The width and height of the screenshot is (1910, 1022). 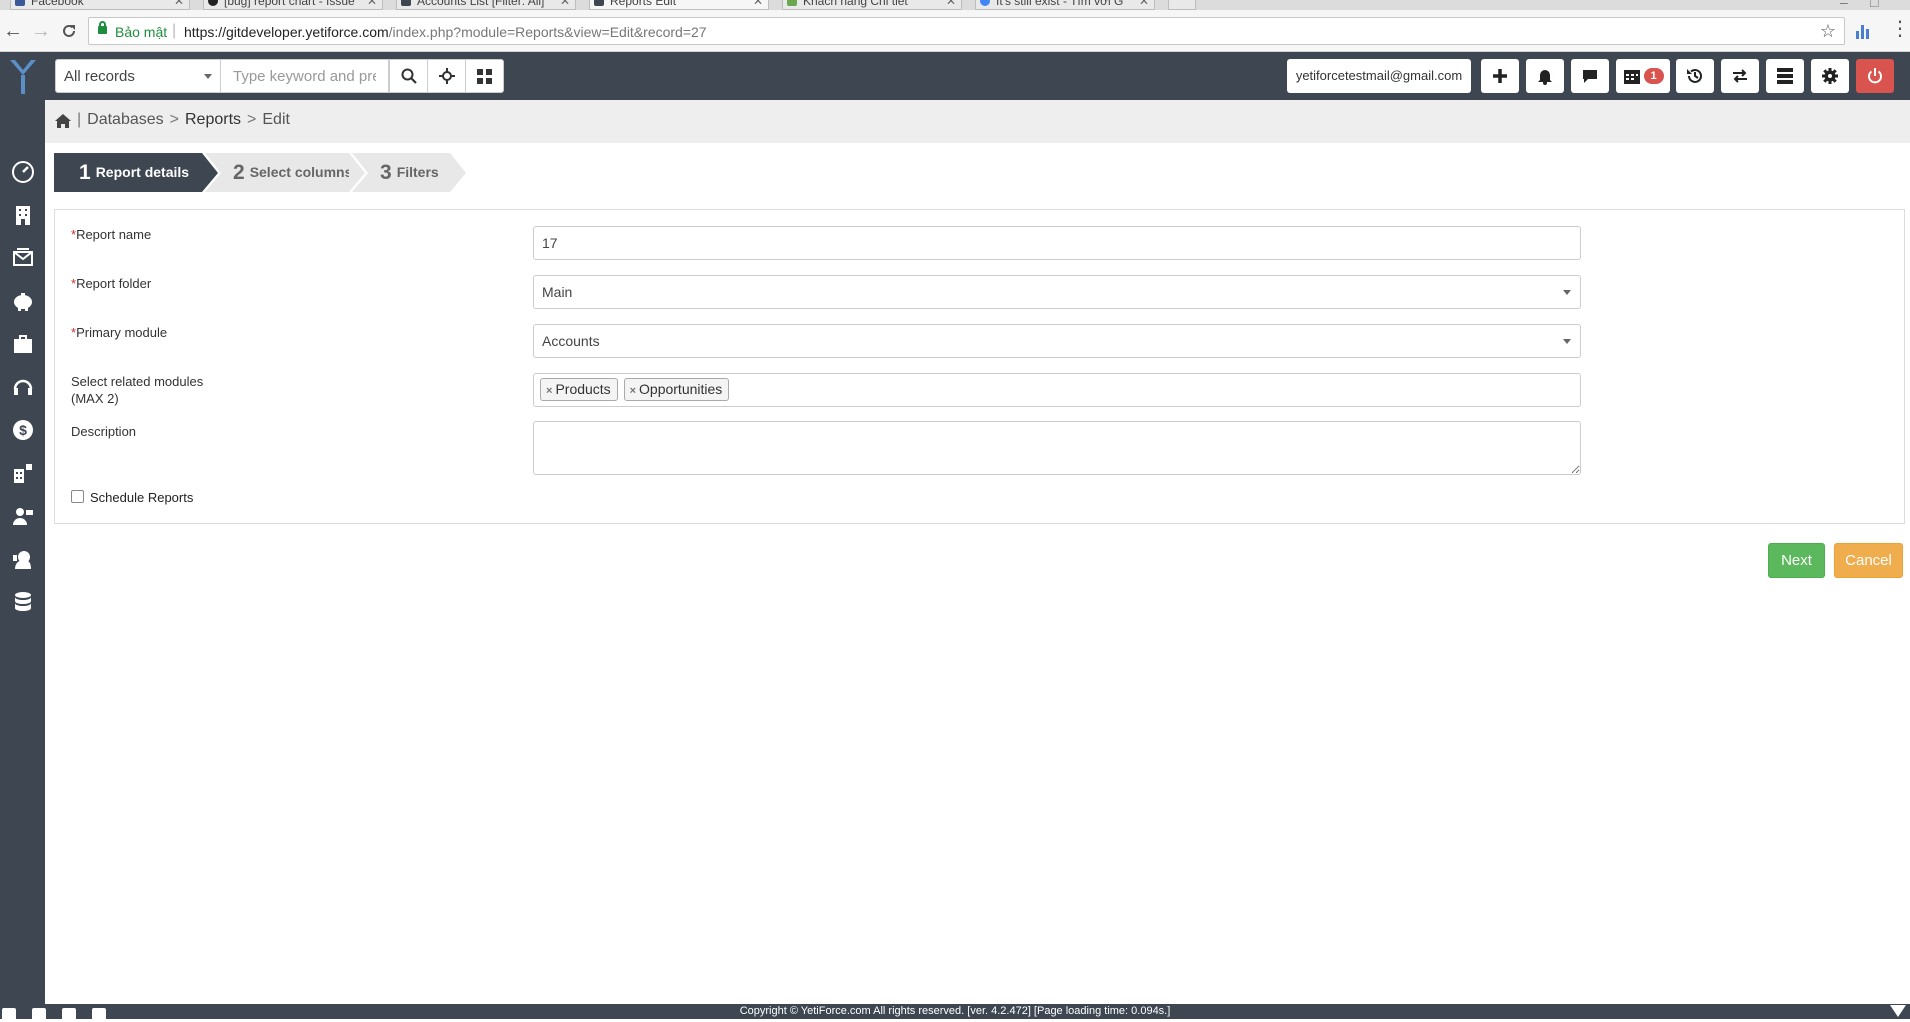 I want to click on related-modules-multiselect: × Products × Opportunities, so click(x=1057, y=390).